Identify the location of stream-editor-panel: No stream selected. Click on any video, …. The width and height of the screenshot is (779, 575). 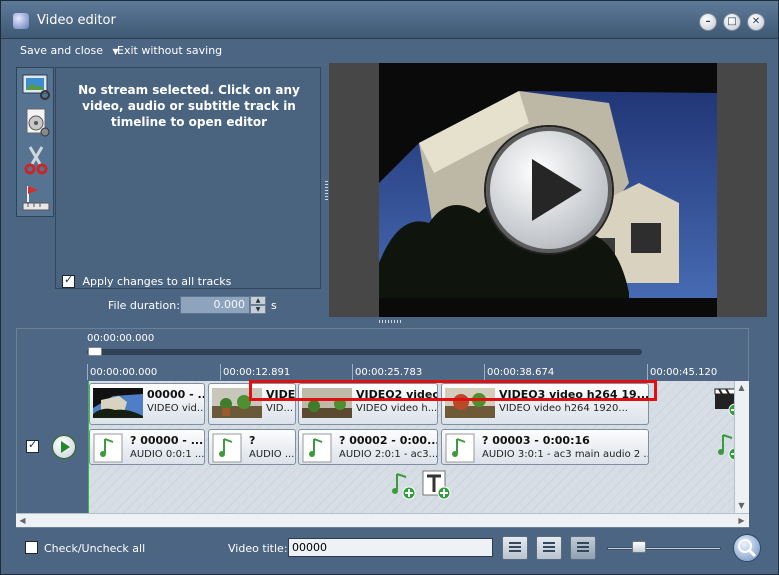
(188, 178).